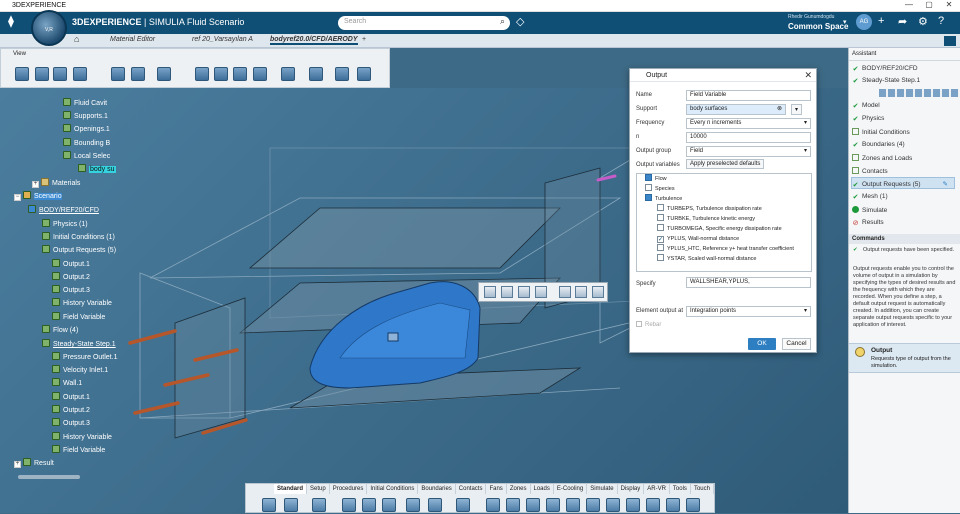 The height and width of the screenshot is (514, 960). Describe the element at coordinates (86, 128) in the screenshot. I see `tree-item-openings: Openings.1` at that location.